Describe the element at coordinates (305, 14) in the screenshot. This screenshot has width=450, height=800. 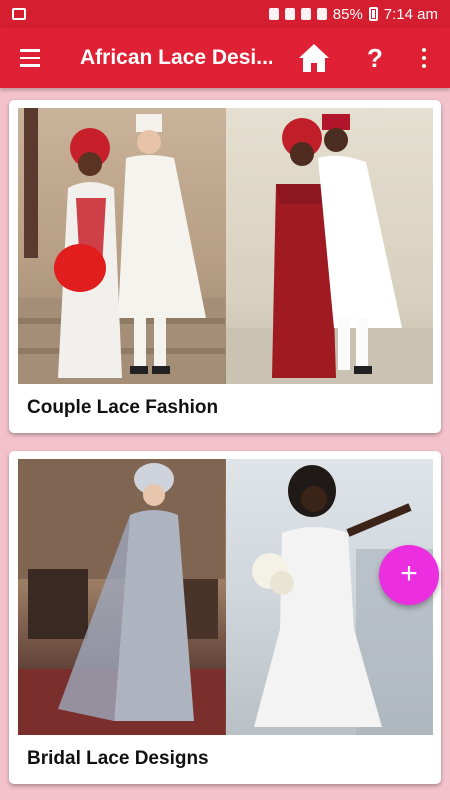
I see `wifi-icon` at that location.